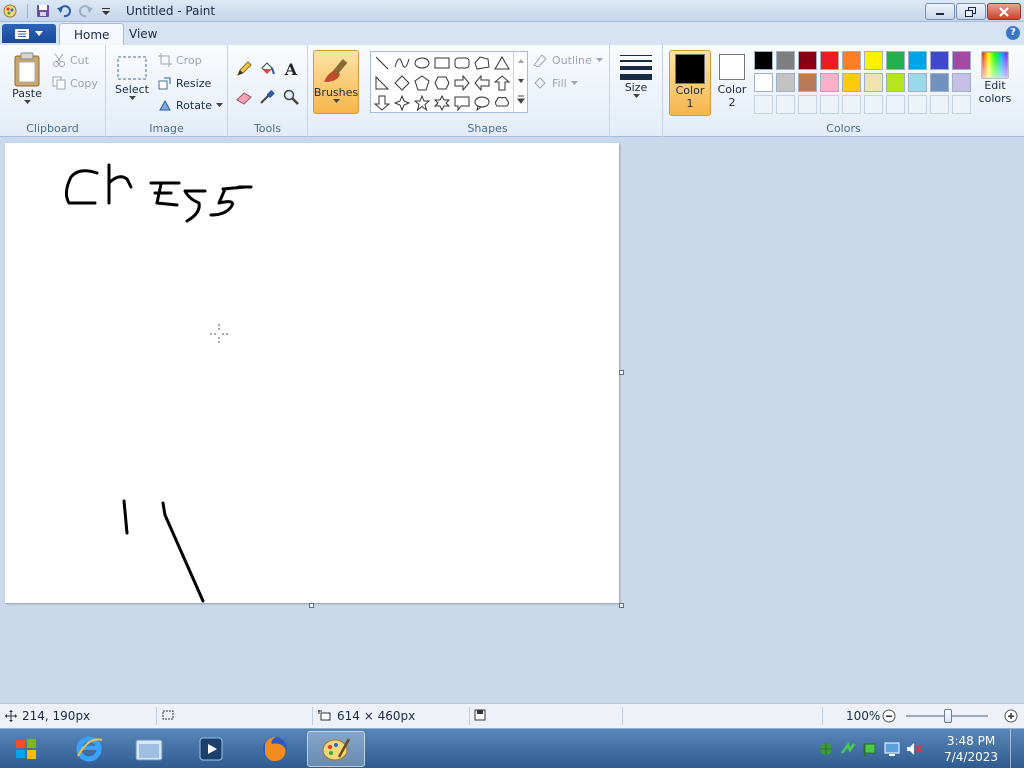  Describe the element at coordinates (64, 11) in the screenshot. I see `undo-icon` at that location.